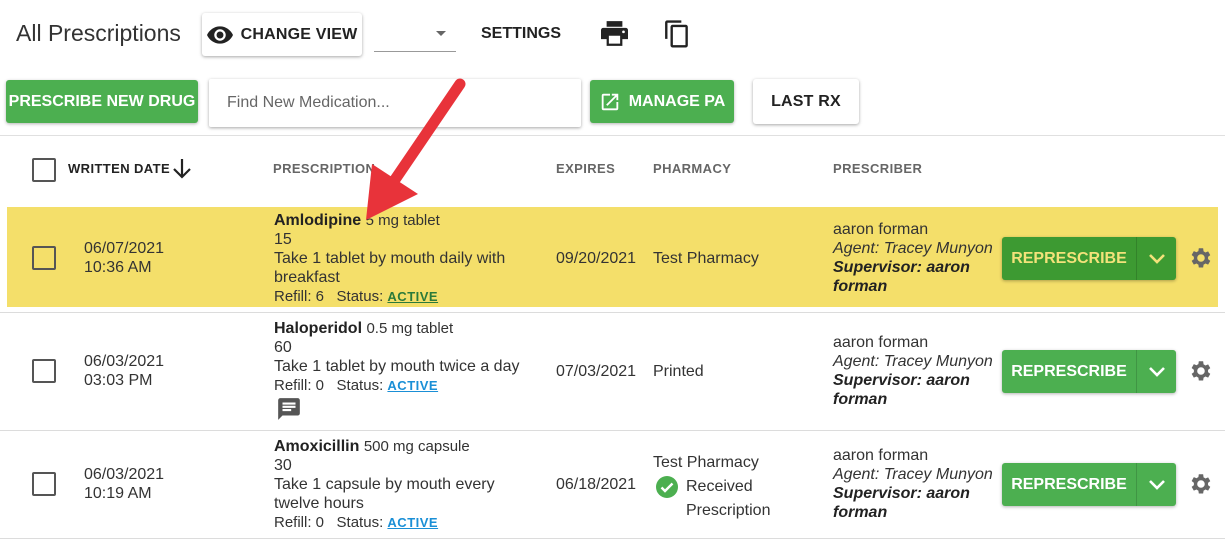  I want to click on expires-cell: 07/03/2021, so click(596, 371).